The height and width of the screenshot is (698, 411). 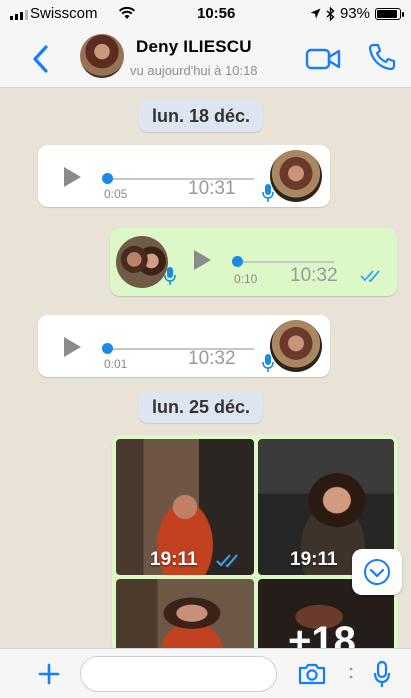 I want to click on progress-track, so click(x=284, y=262).